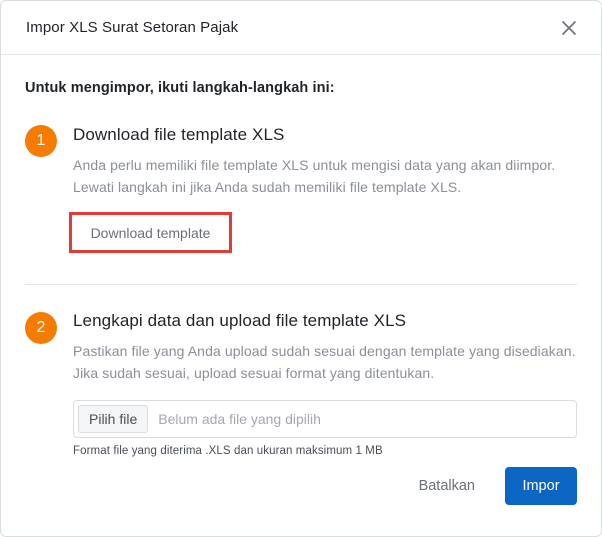  Describe the element at coordinates (132, 27) in the screenshot. I see `dialog-title: Impor XLS Surat Setoran Pajak` at that location.